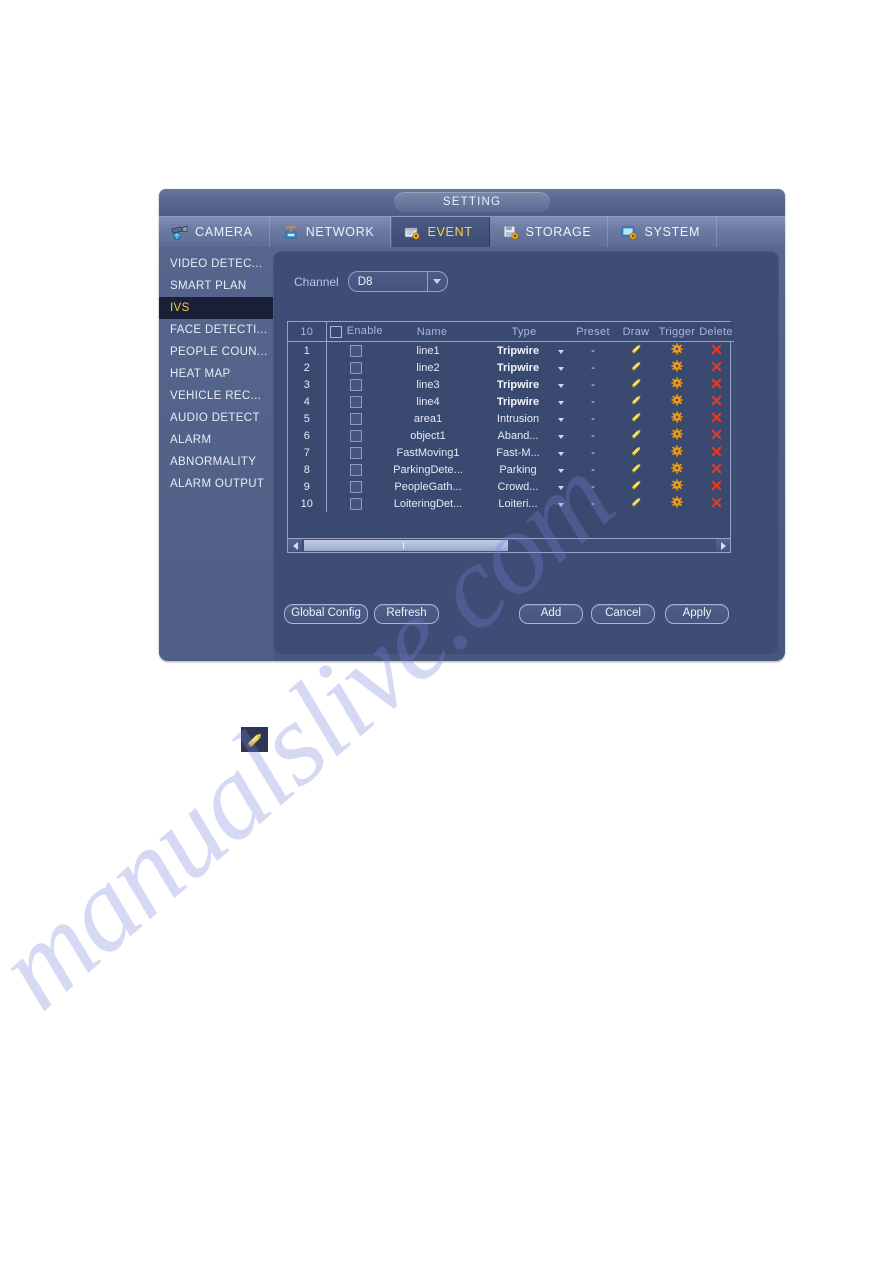  I want to click on refresh-button: Refresh, so click(406, 614).